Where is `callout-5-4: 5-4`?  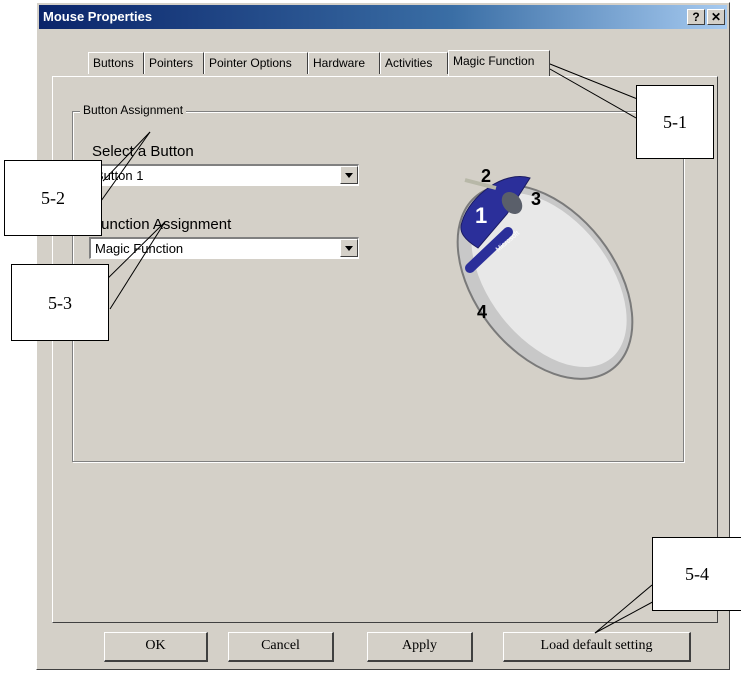 callout-5-4: 5-4 is located at coordinates (696, 574).